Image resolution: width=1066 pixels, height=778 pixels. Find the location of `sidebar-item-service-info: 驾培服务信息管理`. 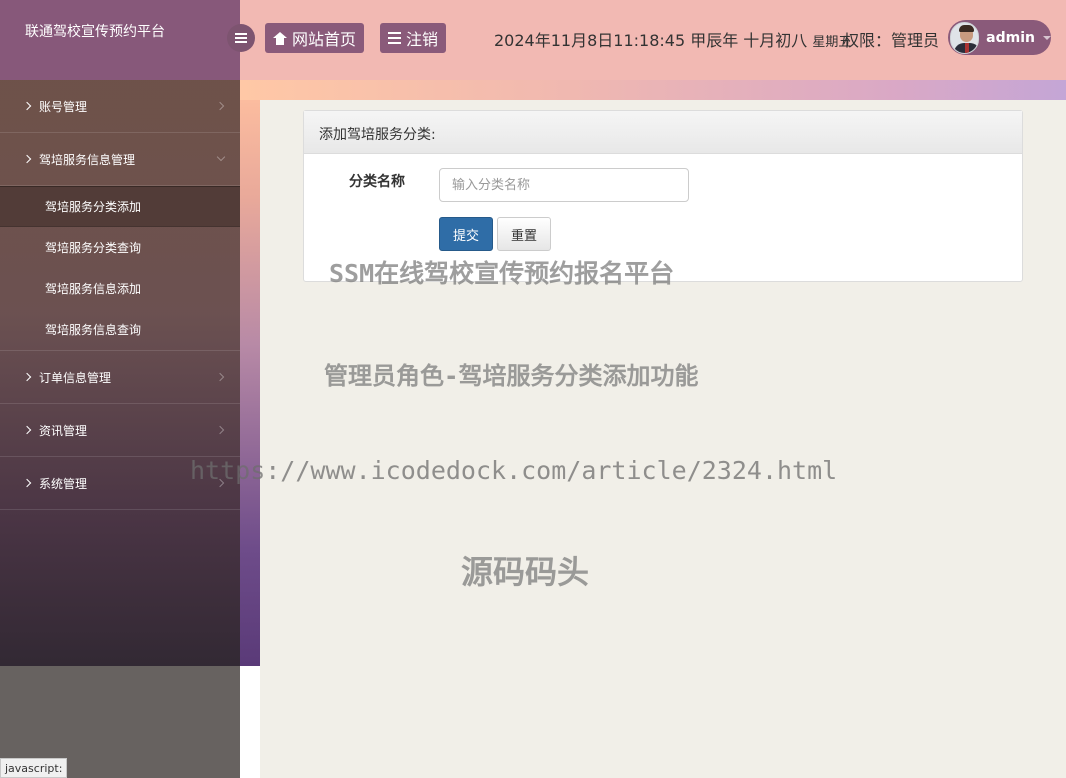

sidebar-item-service-info: 驾培服务信息管理 is located at coordinates (120, 159).